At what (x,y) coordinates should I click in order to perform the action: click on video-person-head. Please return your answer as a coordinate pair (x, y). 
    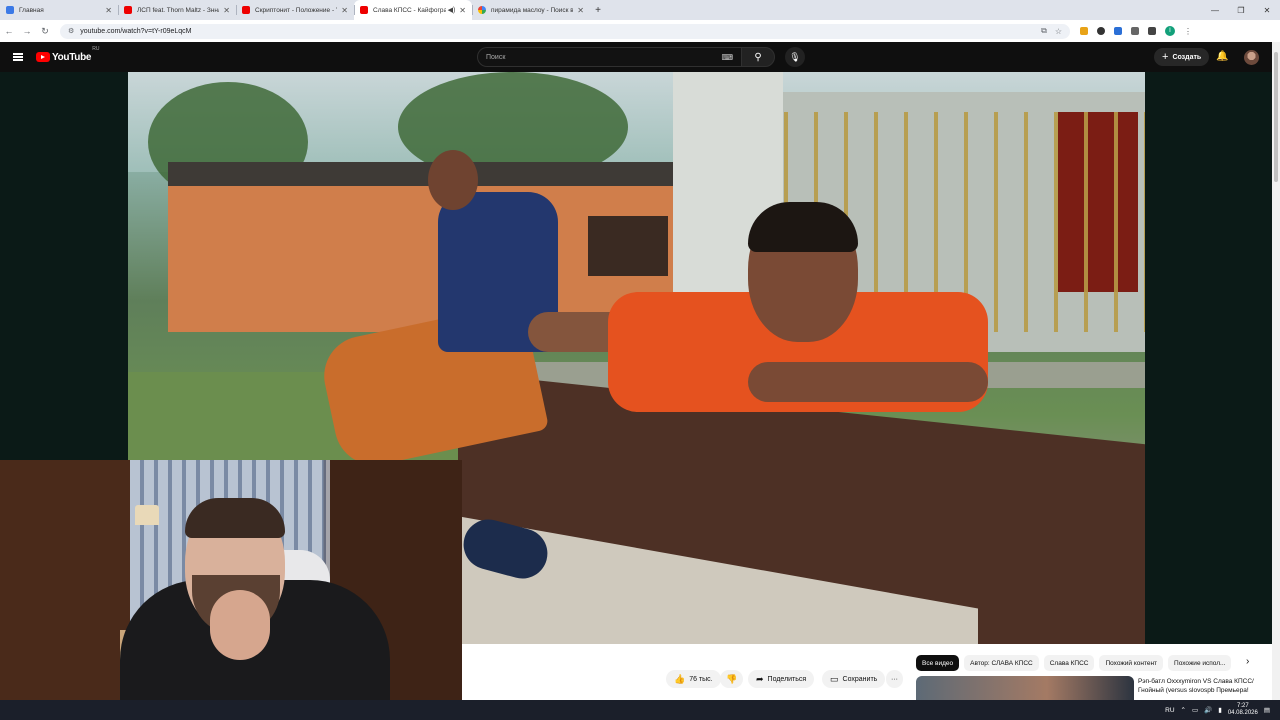
    Looking at the image, I should click on (453, 180).